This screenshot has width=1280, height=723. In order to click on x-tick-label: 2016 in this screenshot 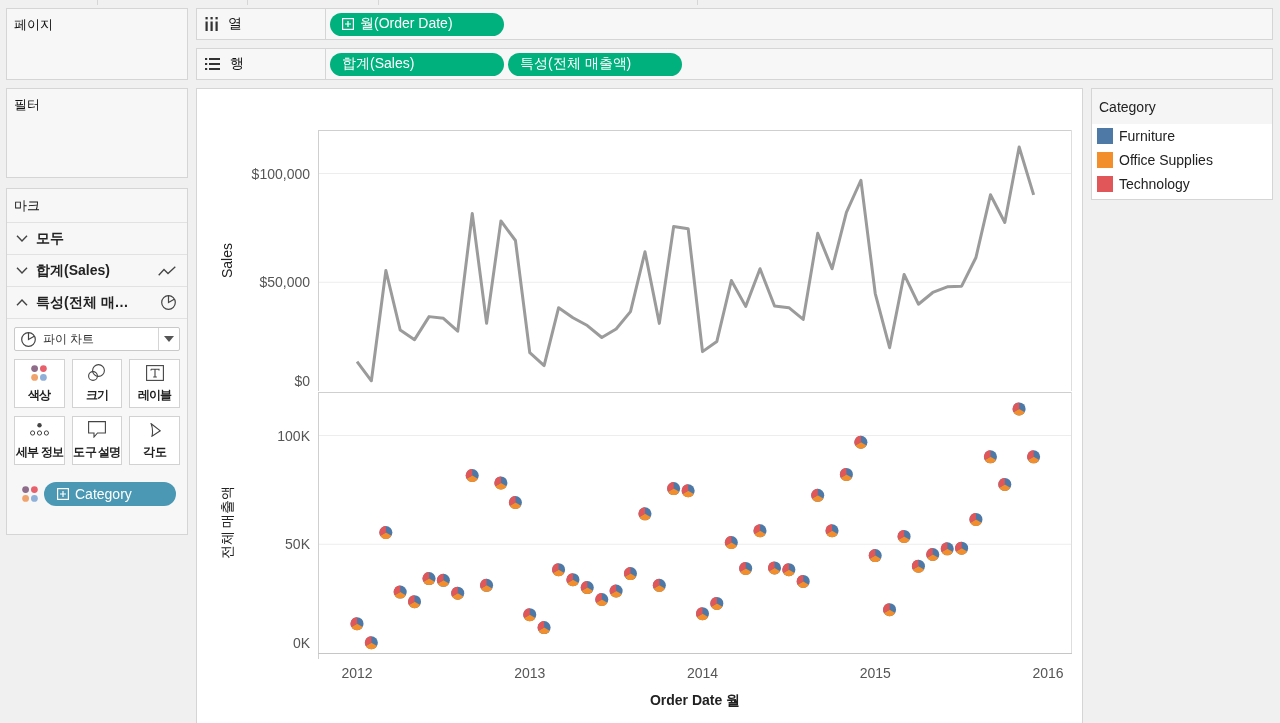, I will do `click(1048, 673)`.